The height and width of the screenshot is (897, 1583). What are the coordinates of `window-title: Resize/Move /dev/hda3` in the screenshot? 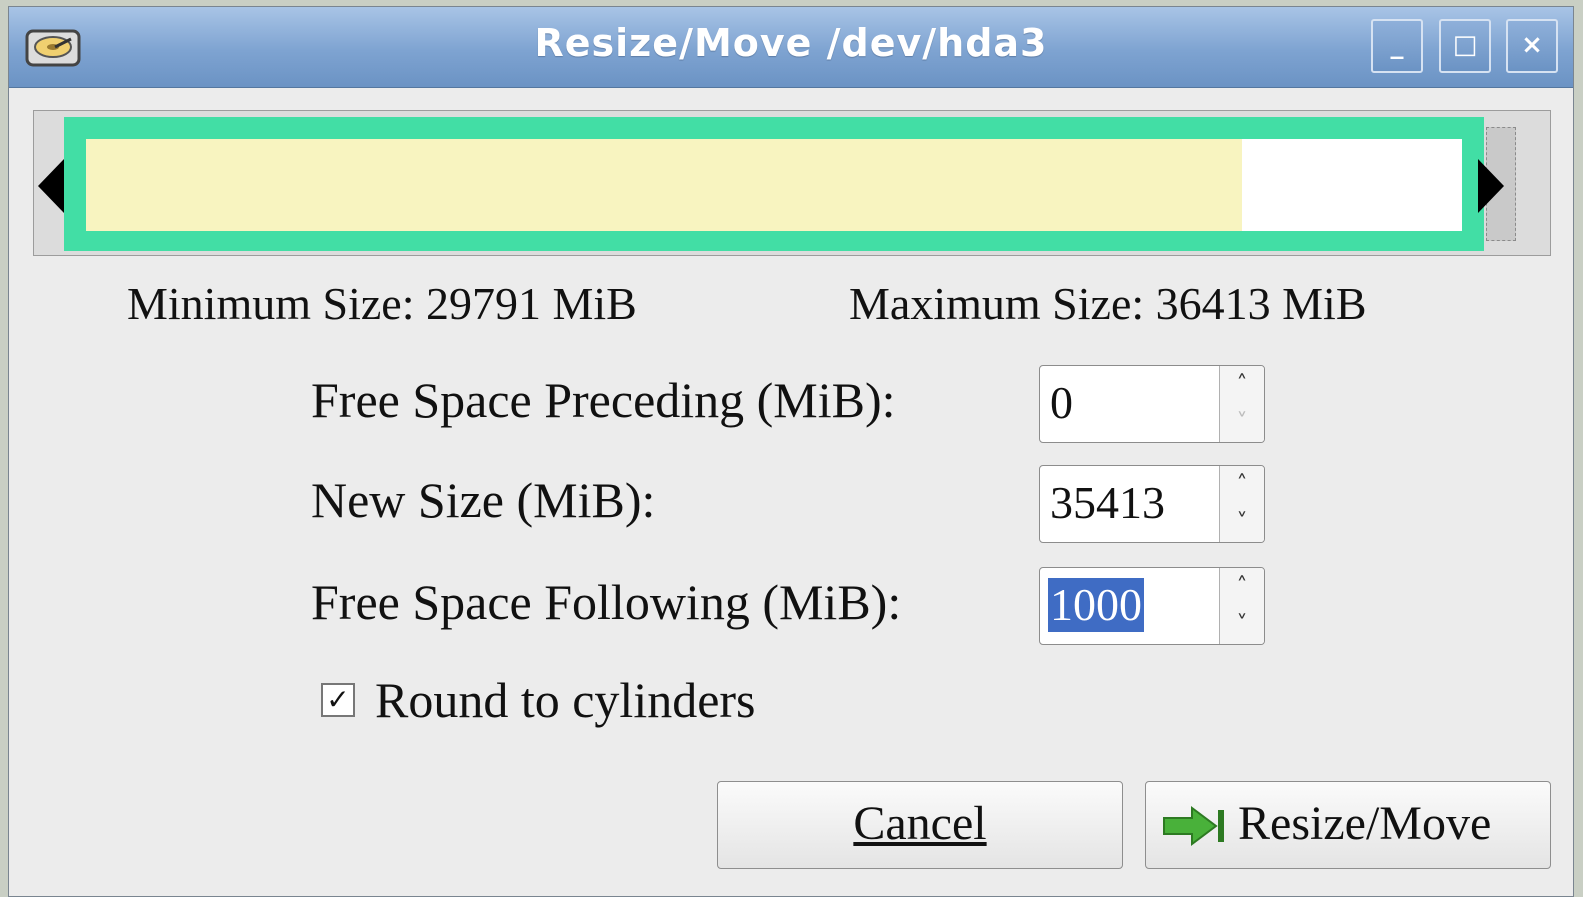 It's located at (791, 43).